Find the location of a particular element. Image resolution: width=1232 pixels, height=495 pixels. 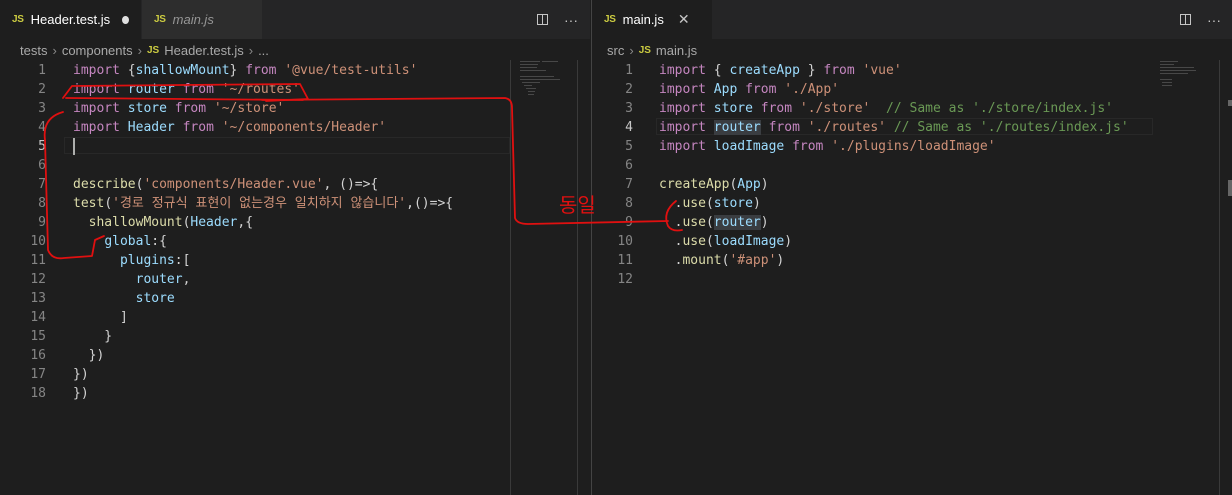

code-token: , is located at coordinates (186, 279).